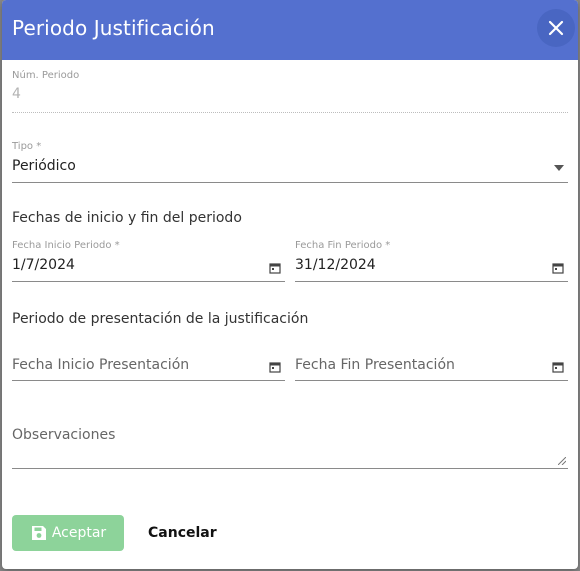 The image size is (580, 571). I want to click on fecha-fin-periodo-underline, so click(431, 281).